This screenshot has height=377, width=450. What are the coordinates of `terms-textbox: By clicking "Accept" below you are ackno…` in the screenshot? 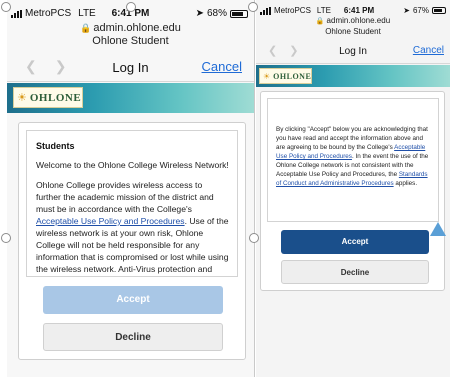 It's located at (353, 160).